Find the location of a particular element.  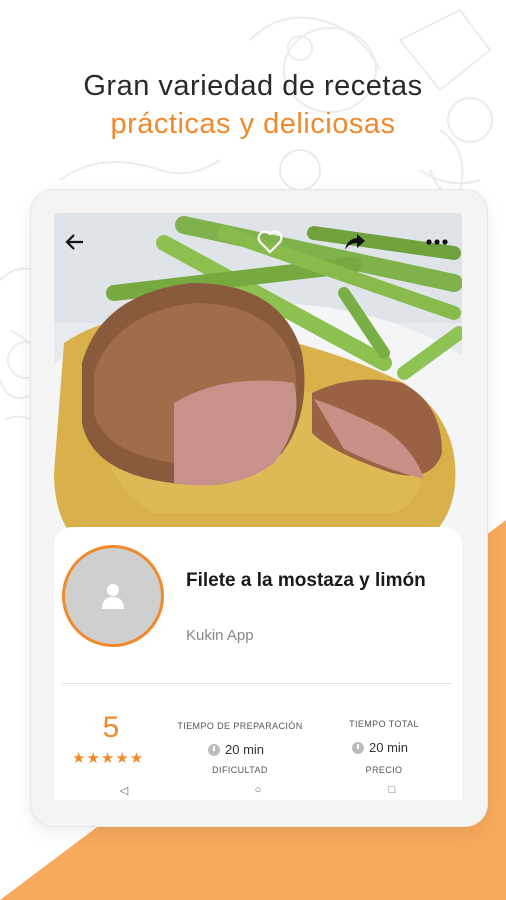

rating-value: 5 is located at coordinates (111, 727).